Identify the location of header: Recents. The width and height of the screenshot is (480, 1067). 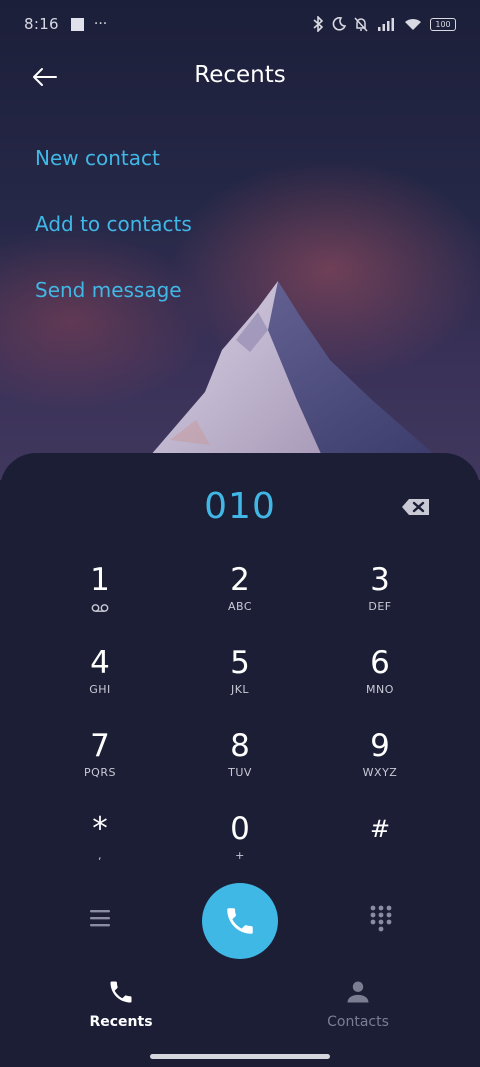
(240, 77).